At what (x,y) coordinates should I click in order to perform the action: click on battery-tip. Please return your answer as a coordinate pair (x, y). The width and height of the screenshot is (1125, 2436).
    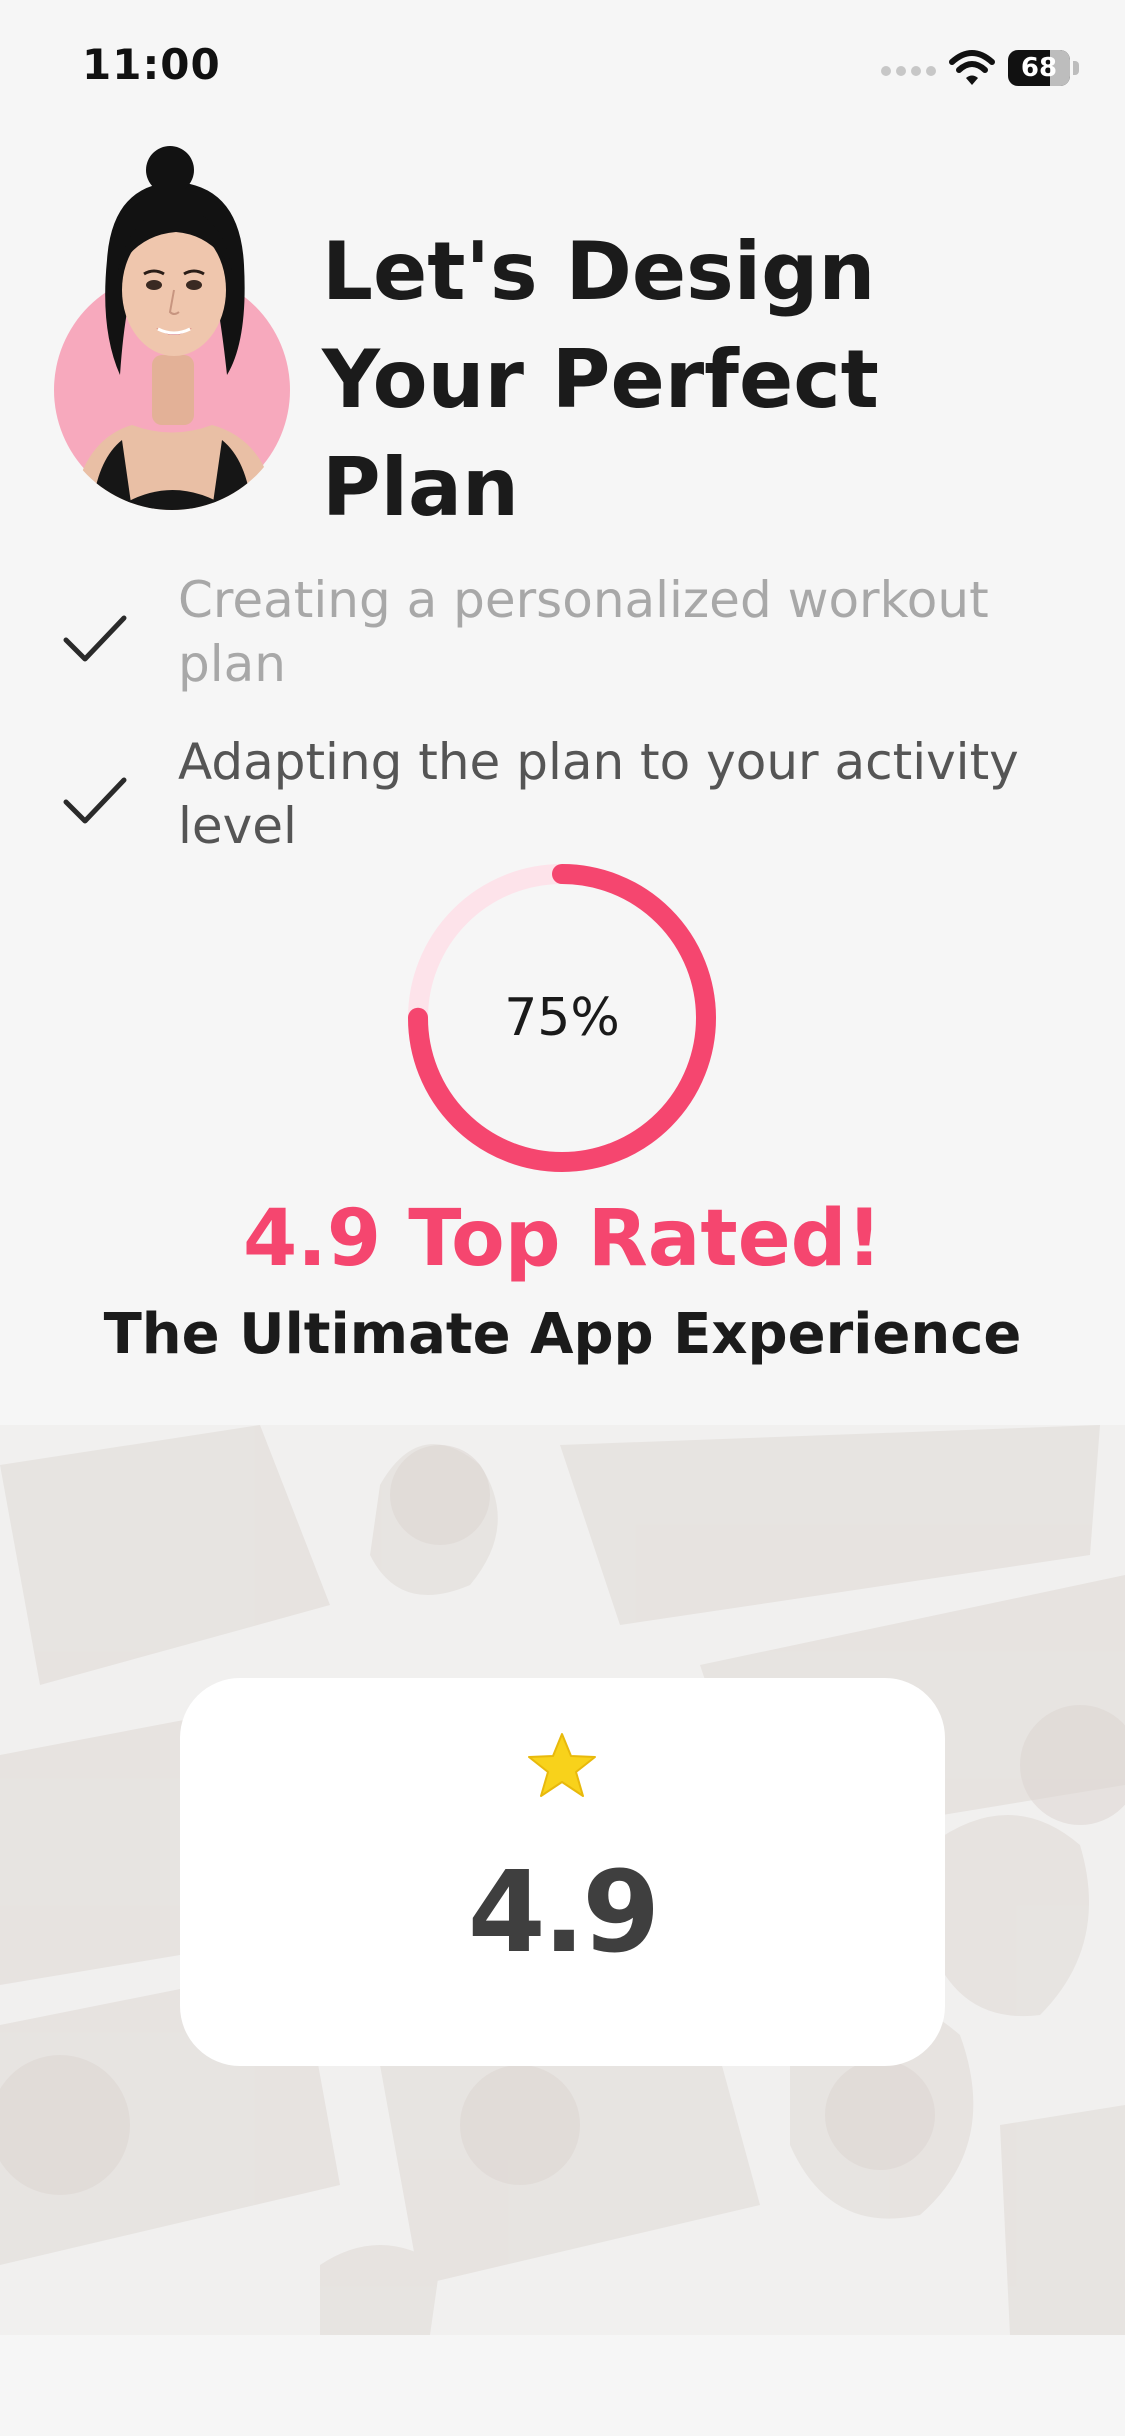
    Looking at the image, I should click on (1076, 68).